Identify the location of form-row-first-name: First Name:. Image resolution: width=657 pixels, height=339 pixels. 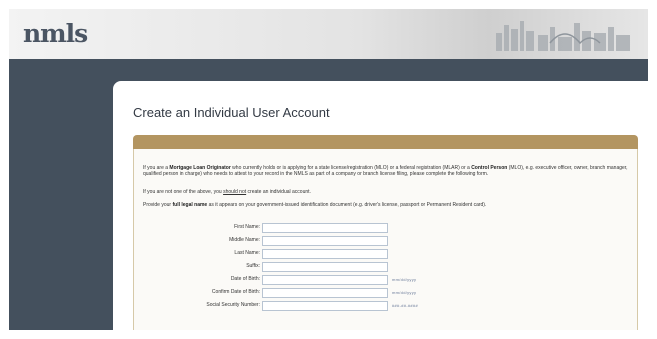
(385, 227).